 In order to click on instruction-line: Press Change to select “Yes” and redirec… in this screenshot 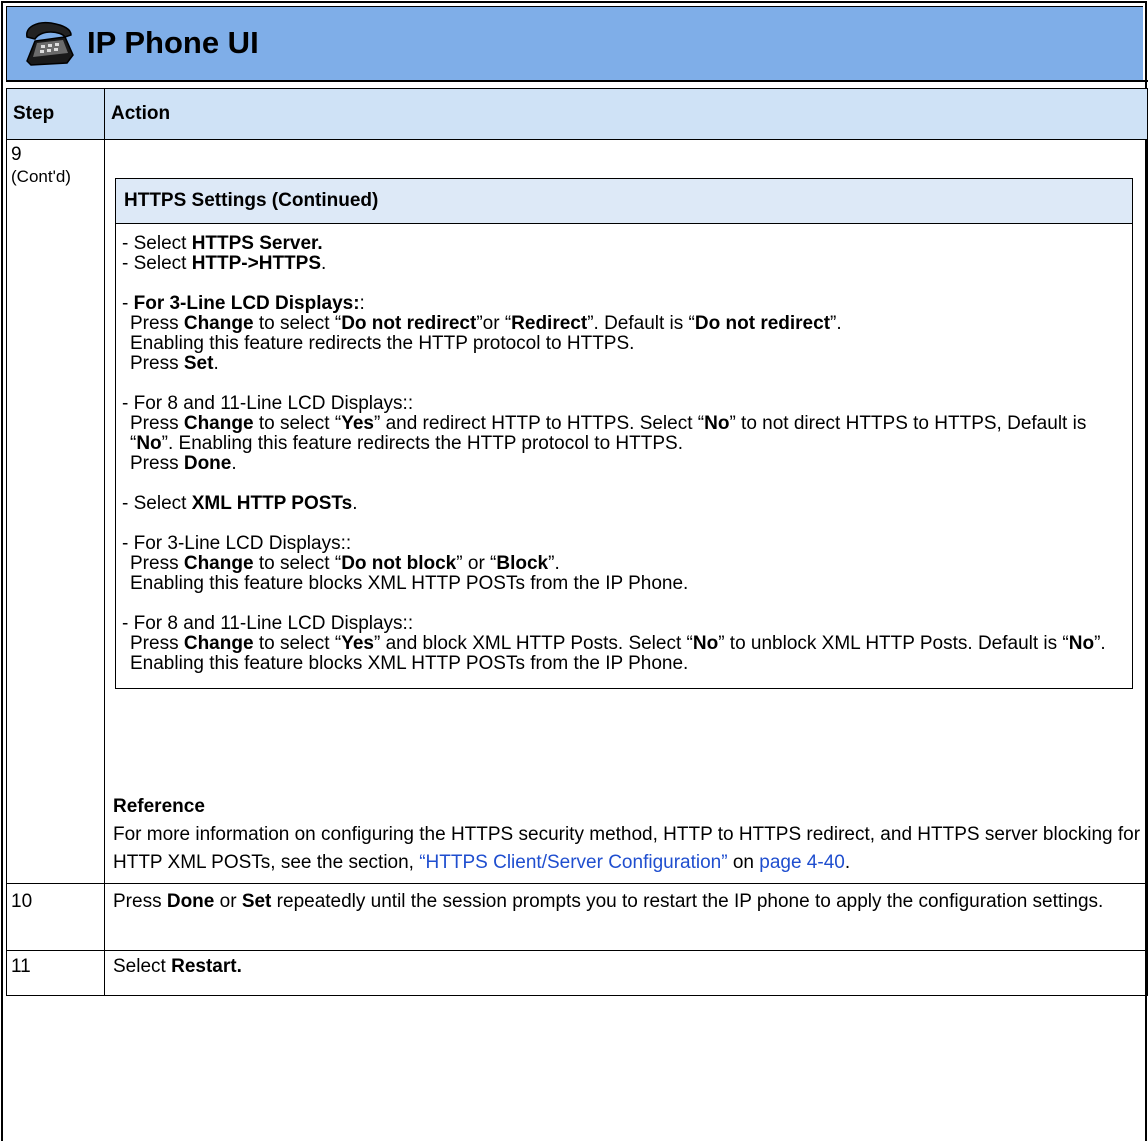, I will do `click(608, 433)`.